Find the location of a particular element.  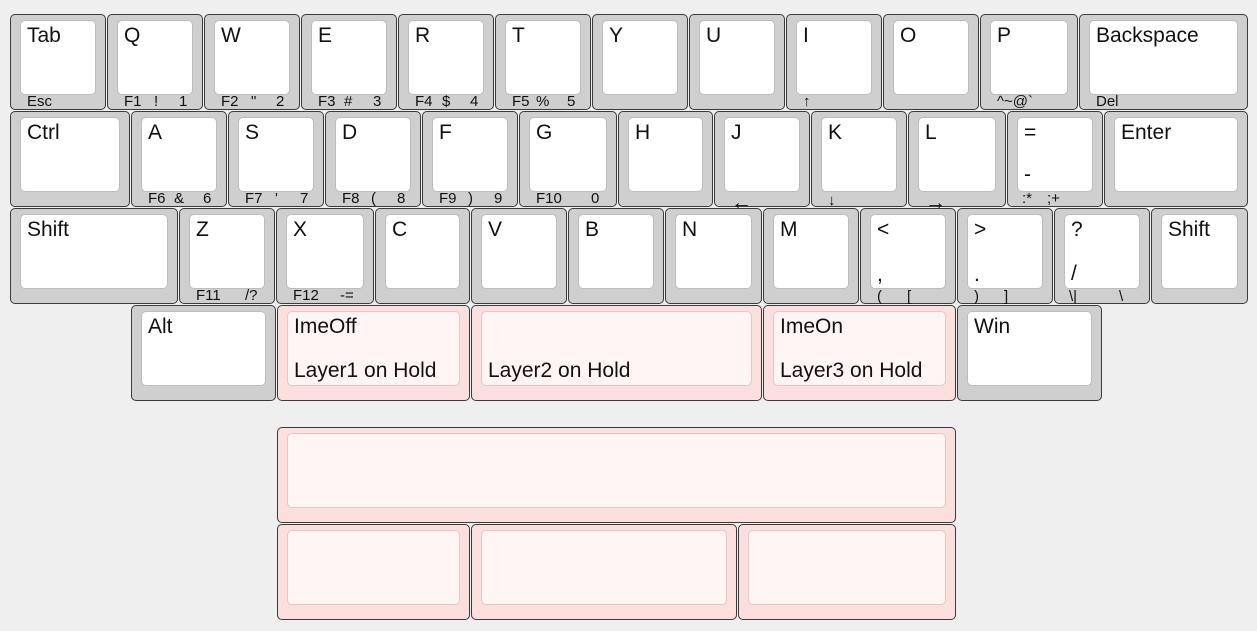

key-sublabel: ^~@` is located at coordinates (1015, 101).